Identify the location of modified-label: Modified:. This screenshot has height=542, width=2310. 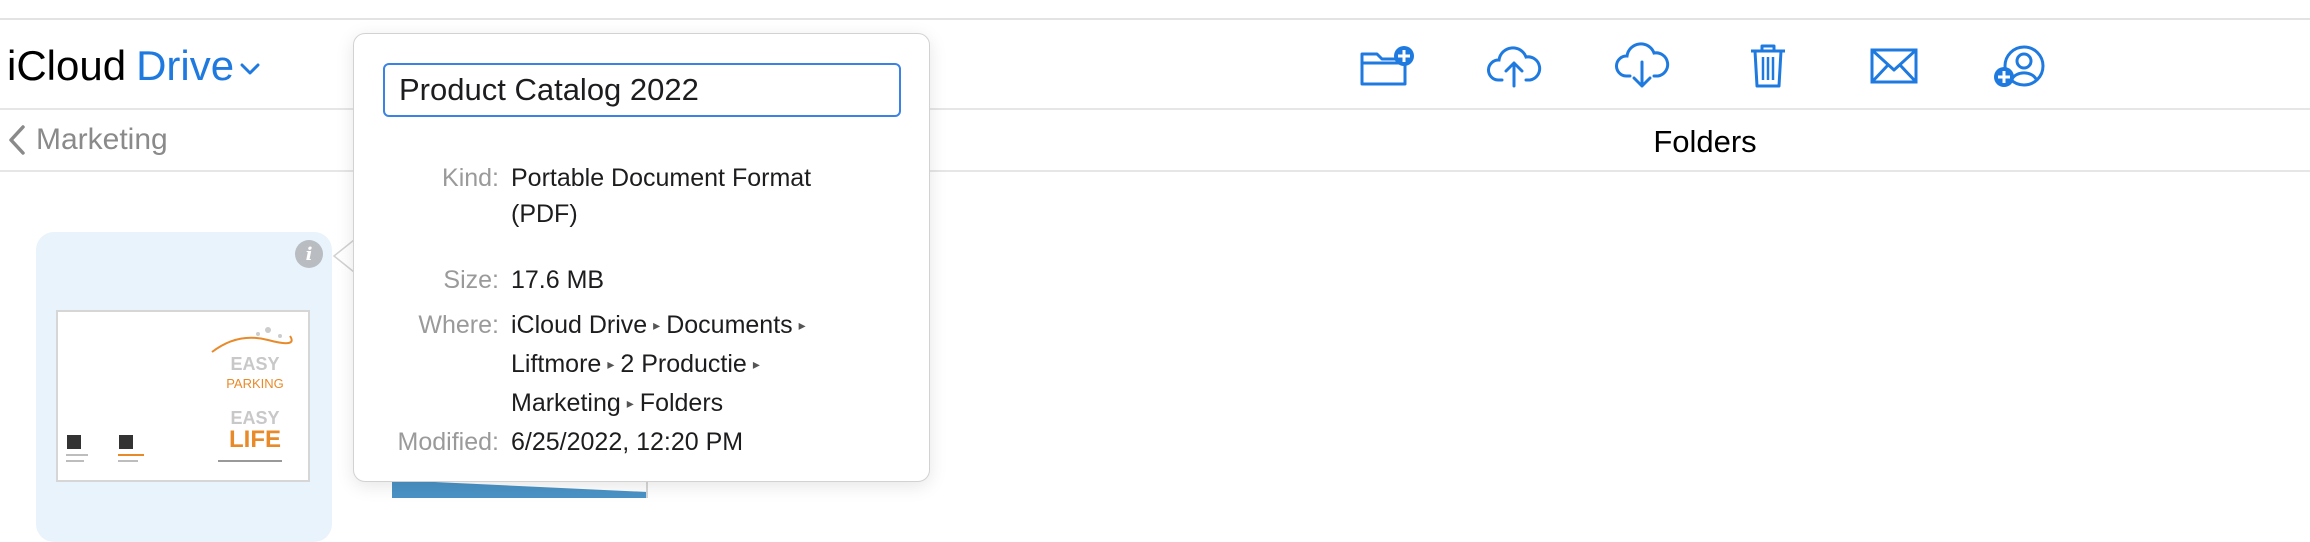
(448, 442).